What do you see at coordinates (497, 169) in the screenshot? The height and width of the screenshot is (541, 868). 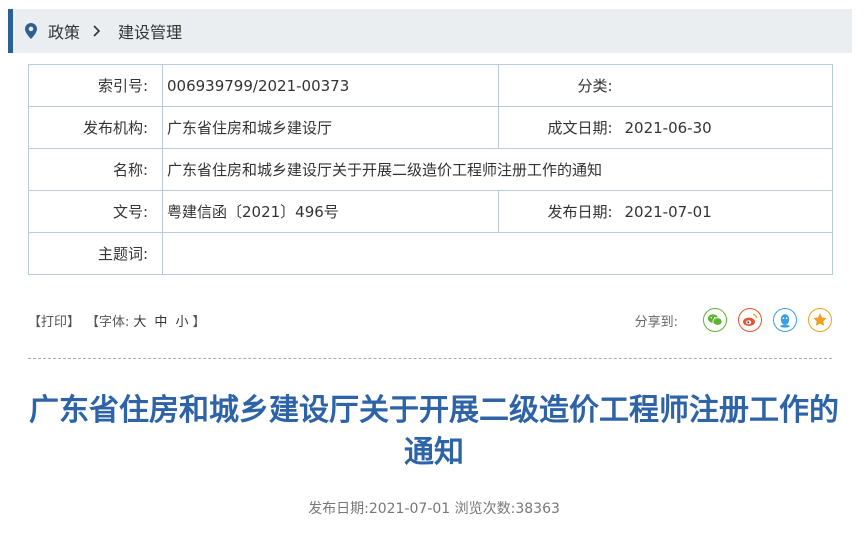 I see `name-value: 广东省住房和城乡建设厅关于开展二级造价工程师注册工作的通知` at bounding box center [497, 169].